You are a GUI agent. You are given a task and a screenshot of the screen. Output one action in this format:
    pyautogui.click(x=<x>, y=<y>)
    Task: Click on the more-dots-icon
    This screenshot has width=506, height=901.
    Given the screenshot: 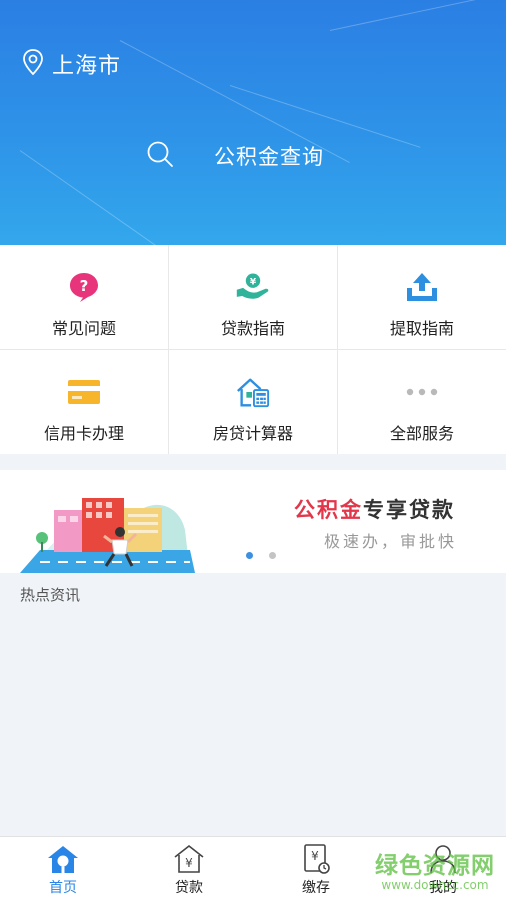 What is the action you would take?
    pyautogui.click(x=422, y=392)
    